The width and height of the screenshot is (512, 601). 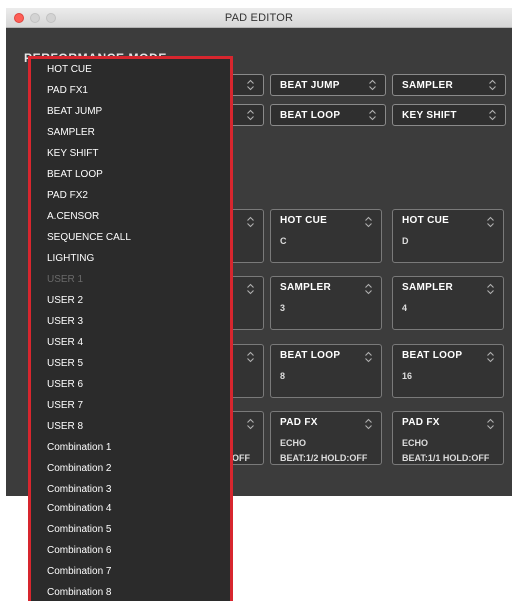 What do you see at coordinates (74, 111) in the screenshot?
I see `menu-item-beat-jump: BEAT JUMP` at bounding box center [74, 111].